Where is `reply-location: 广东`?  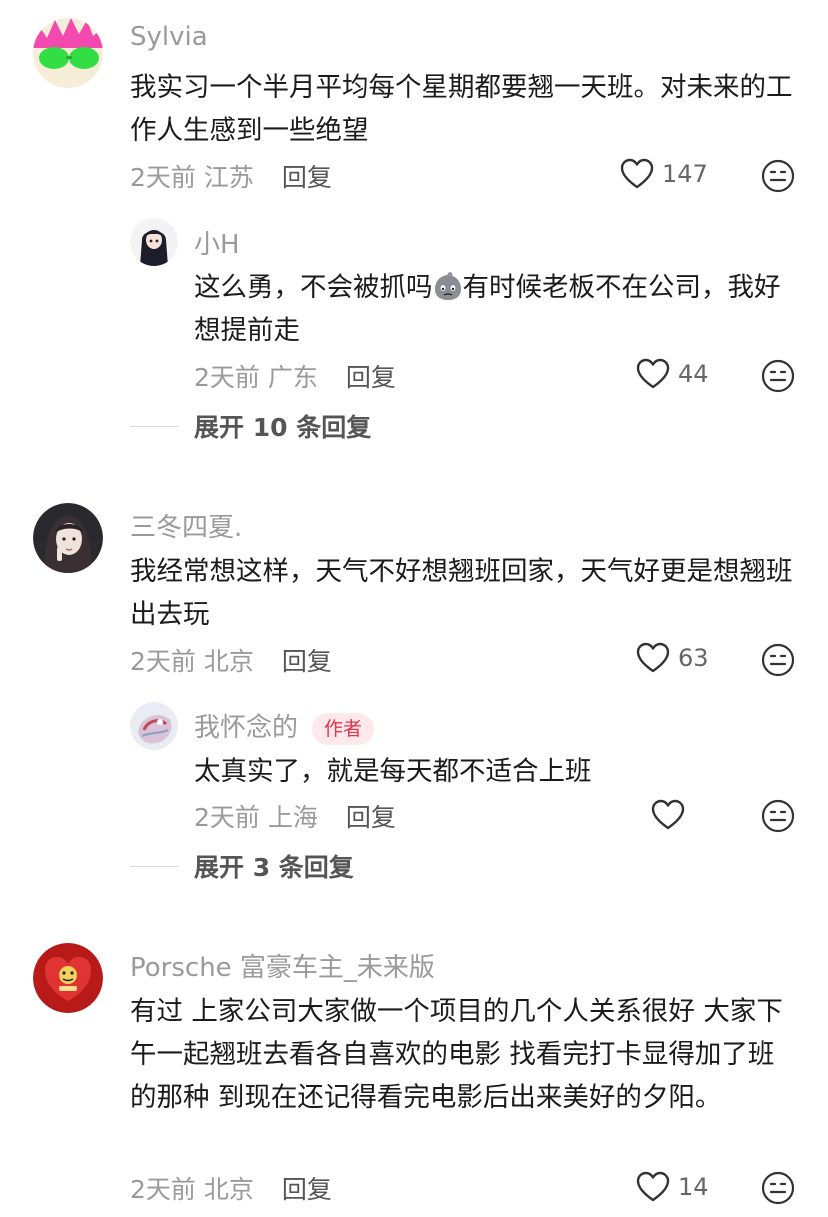 reply-location: 广东 is located at coordinates (292, 377).